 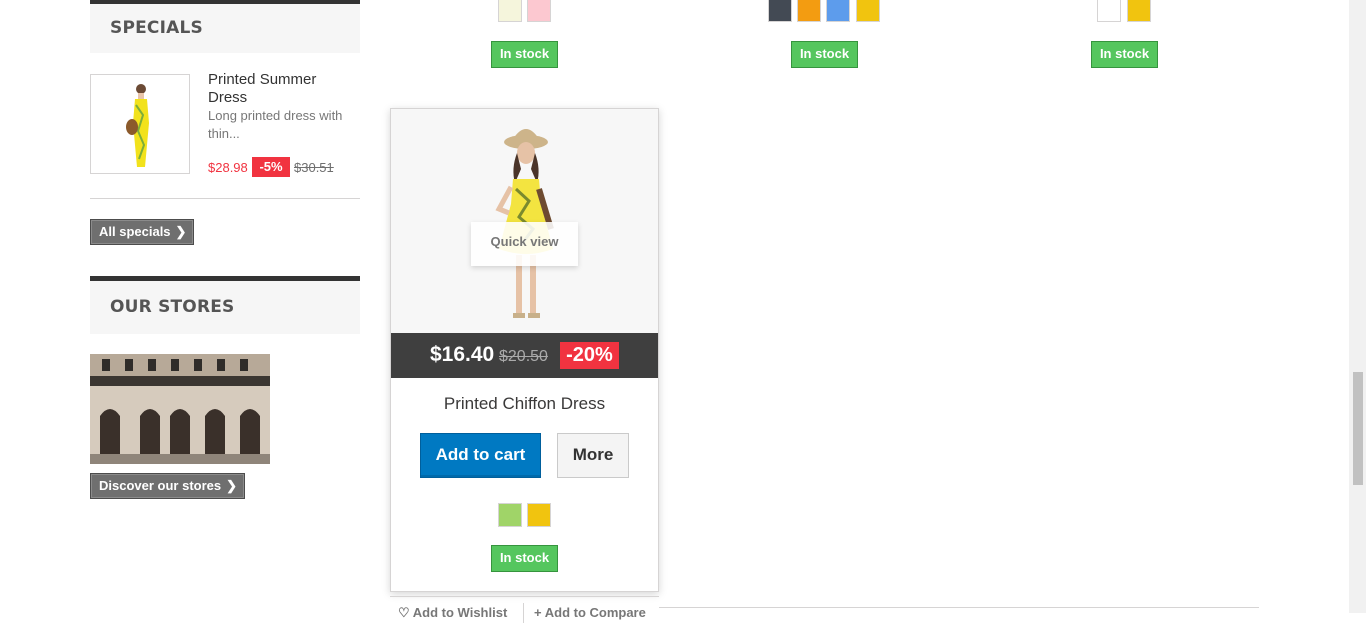 I want to click on dress-thumbnail-icon, so click(x=137, y=125).